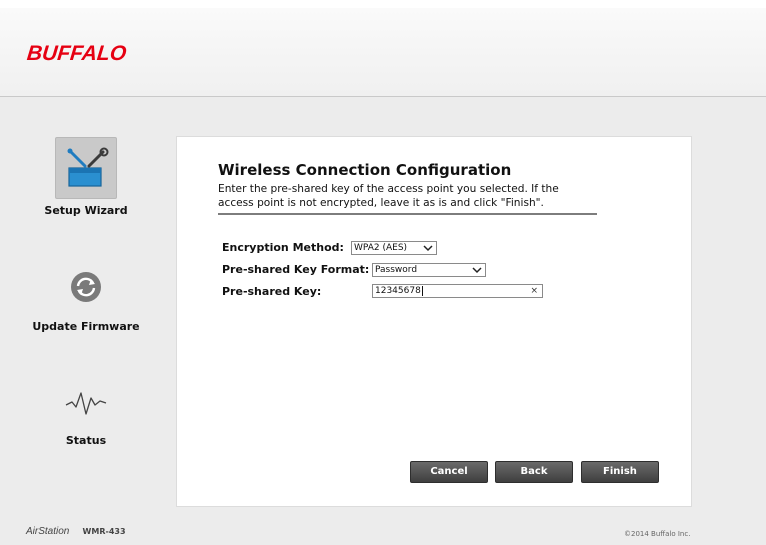 The width and height of the screenshot is (766, 545). Describe the element at coordinates (534, 472) in the screenshot. I see `back-button: Back` at that location.